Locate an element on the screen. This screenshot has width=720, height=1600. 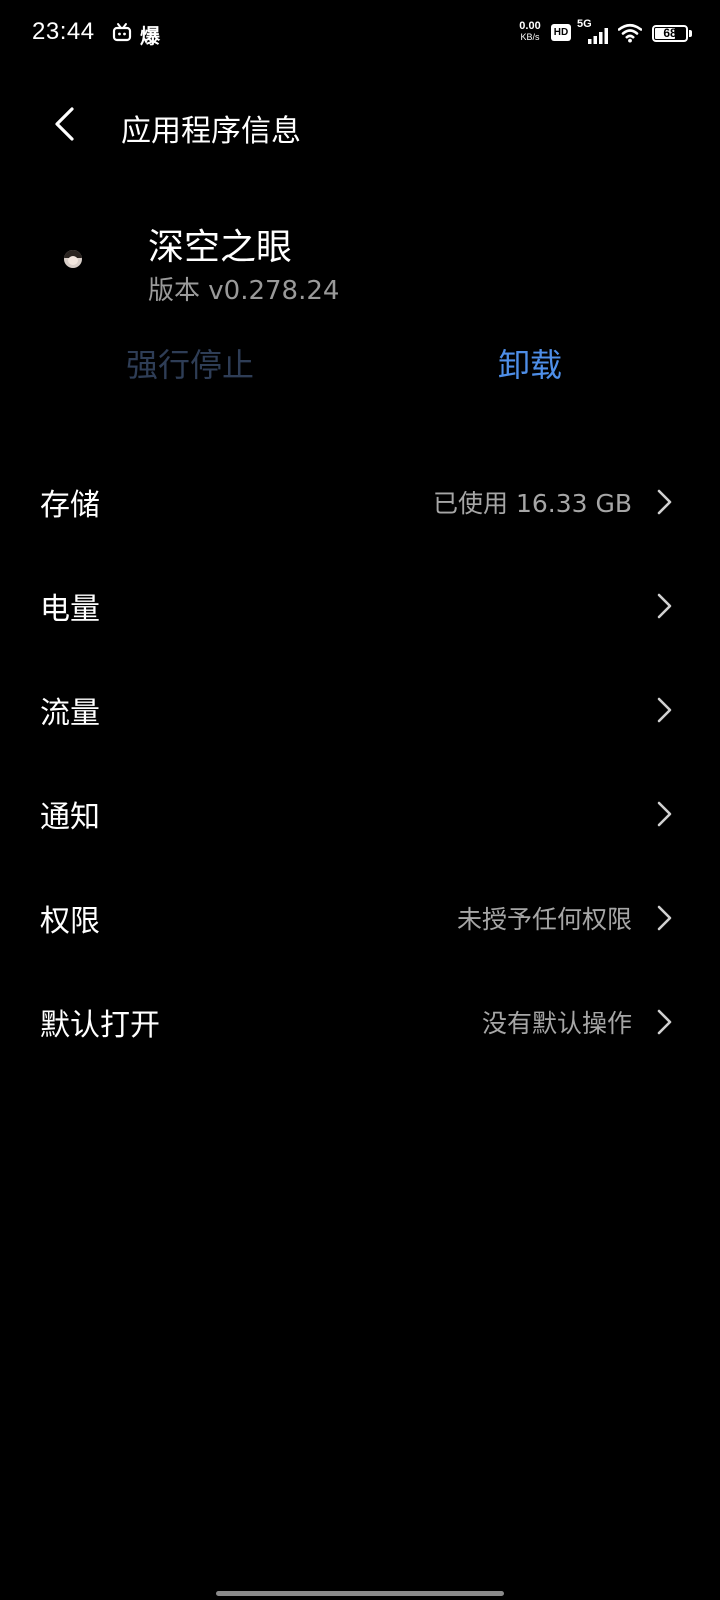
battery-icon: 68 is located at coordinates (672, 33).